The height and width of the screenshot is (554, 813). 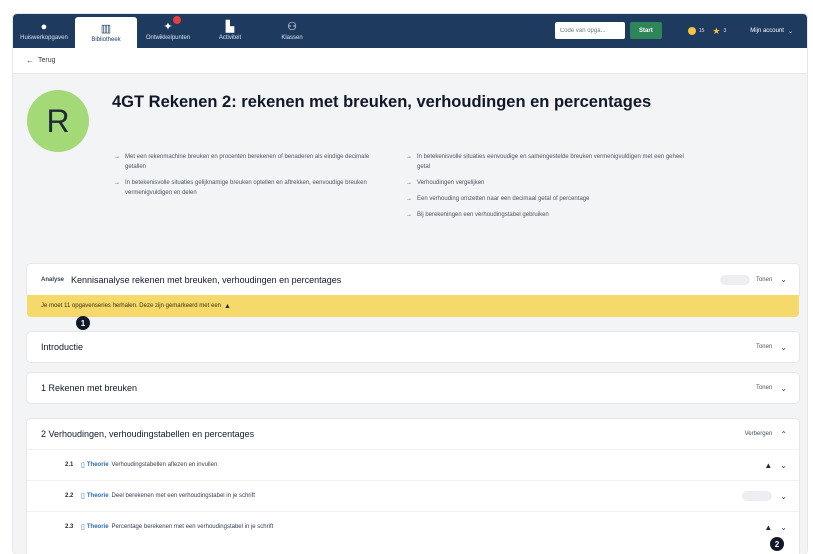 I want to click on arrow-left-icon: ←, so click(x=30, y=60).